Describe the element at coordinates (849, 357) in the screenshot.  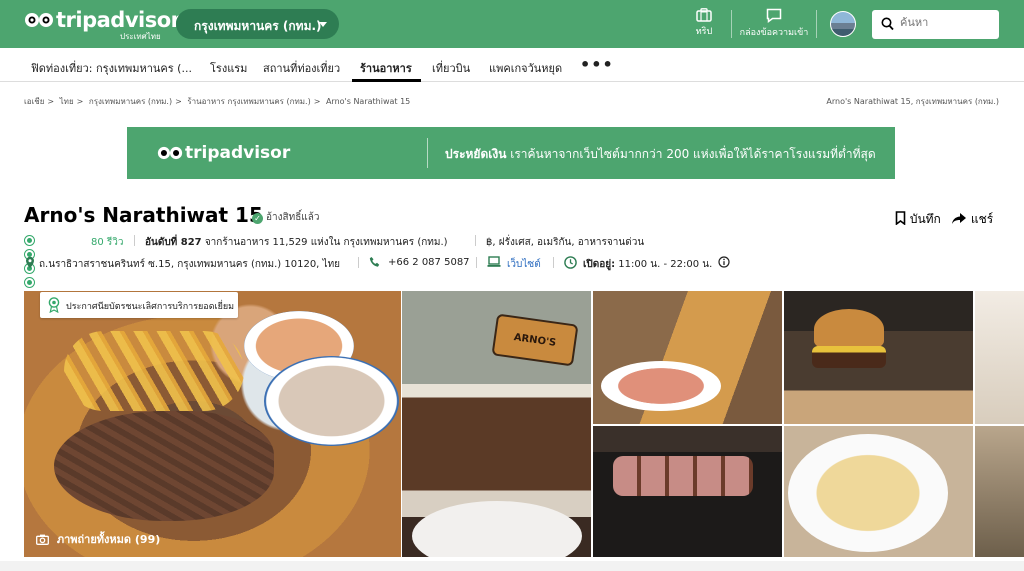
I see `burger-patty-shape` at that location.